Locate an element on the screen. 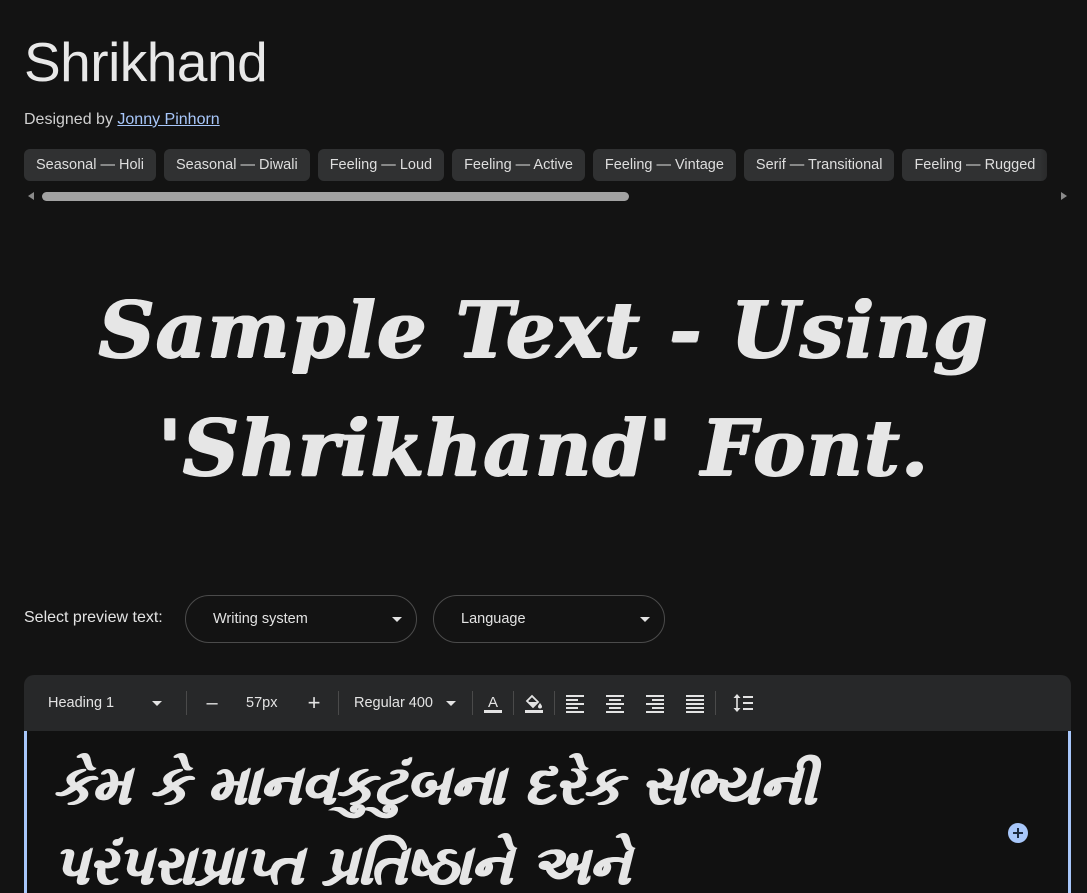 The height and width of the screenshot is (893, 1087). align-right-icon is located at coordinates (655, 703).